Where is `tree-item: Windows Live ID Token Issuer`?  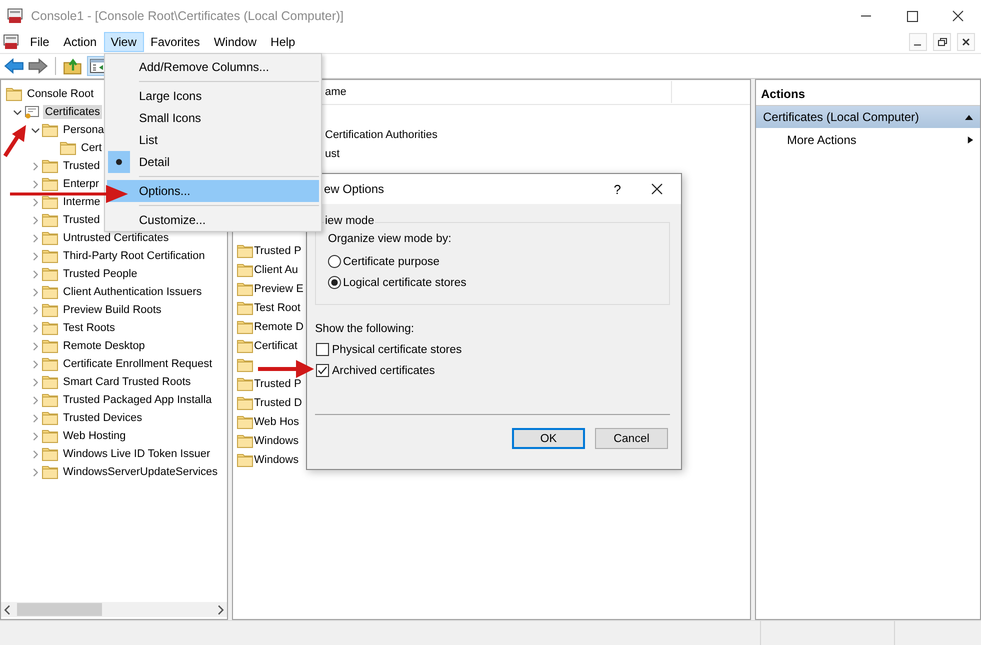 tree-item: Windows Live ID Token Issuer is located at coordinates (136, 454).